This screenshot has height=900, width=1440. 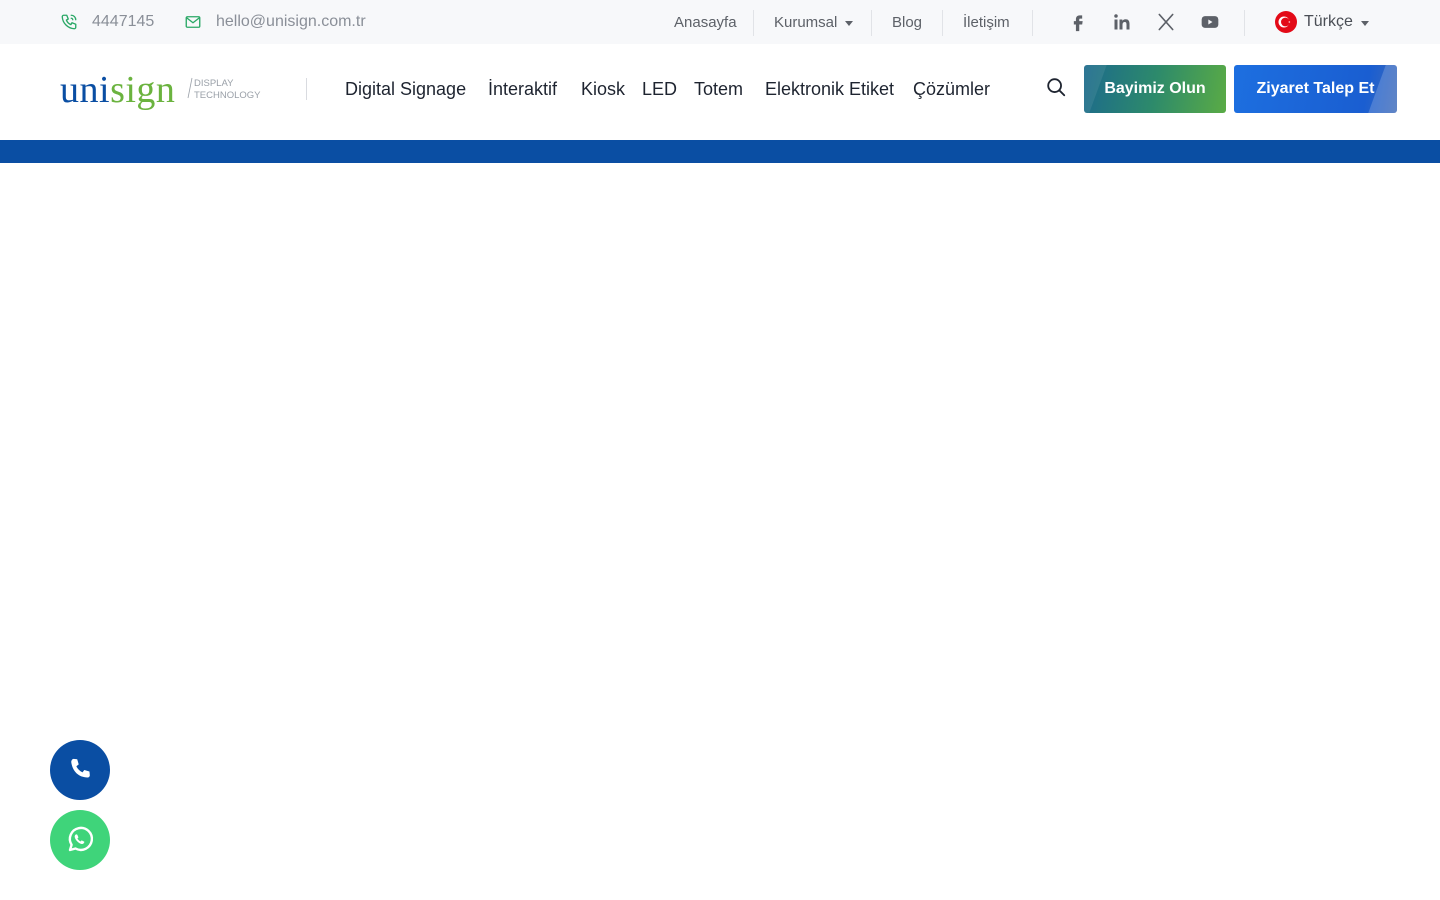 What do you see at coordinates (123, 21) in the screenshot?
I see `phone-number: 4447145` at bounding box center [123, 21].